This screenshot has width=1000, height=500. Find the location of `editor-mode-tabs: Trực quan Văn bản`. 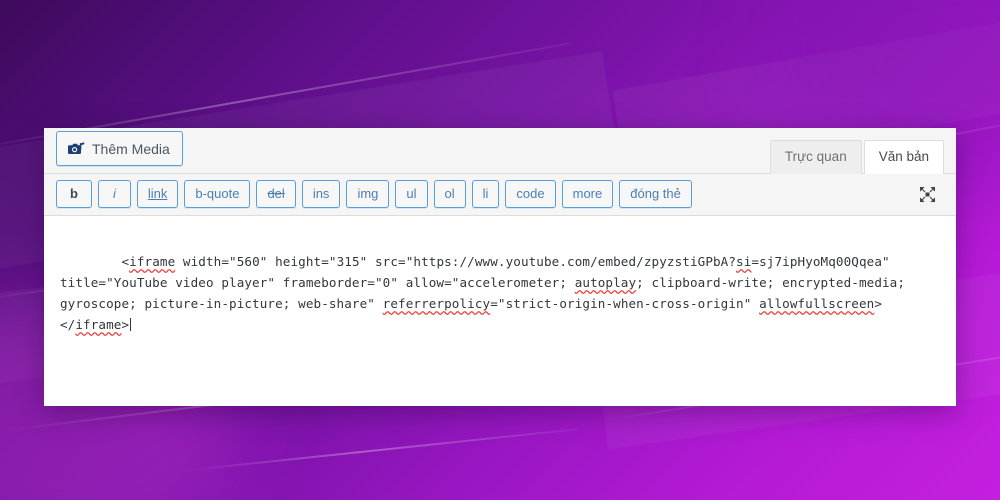

editor-mode-tabs: Trực quan Văn bản is located at coordinates (856, 156).